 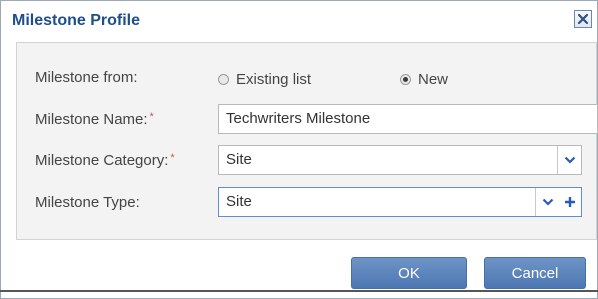 I want to click on dialog-title: Milestone Profile, so click(x=76, y=20).